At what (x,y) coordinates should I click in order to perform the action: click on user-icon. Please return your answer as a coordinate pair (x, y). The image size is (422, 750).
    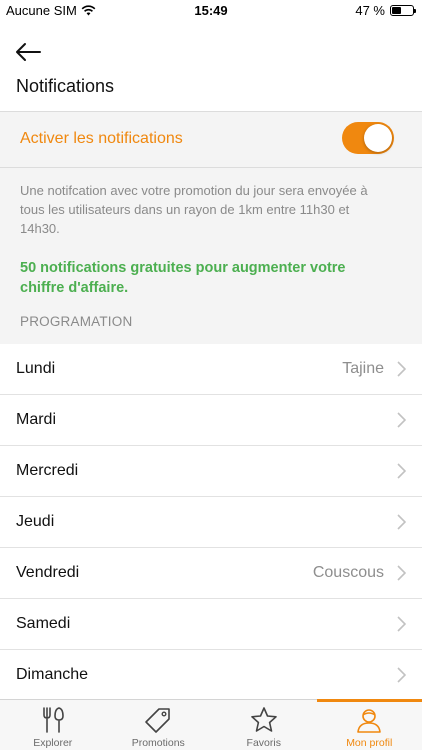
    Looking at the image, I should click on (369, 720).